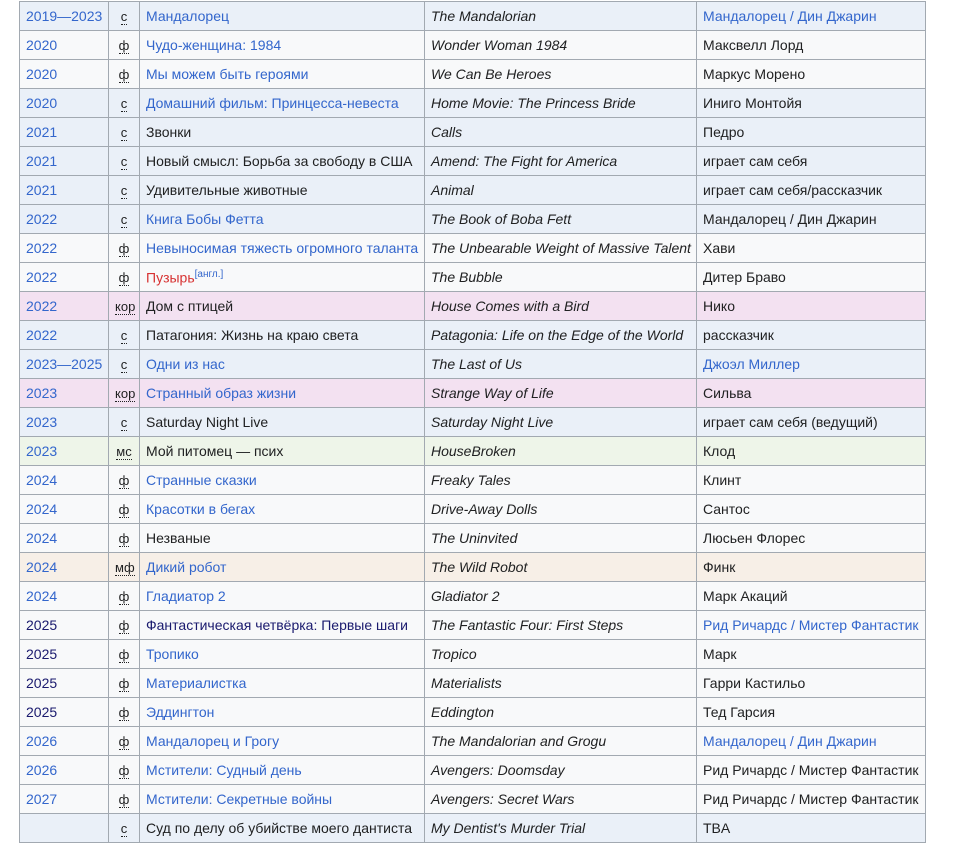  I want to click on title-link: Мы можем быть героями, so click(227, 74).